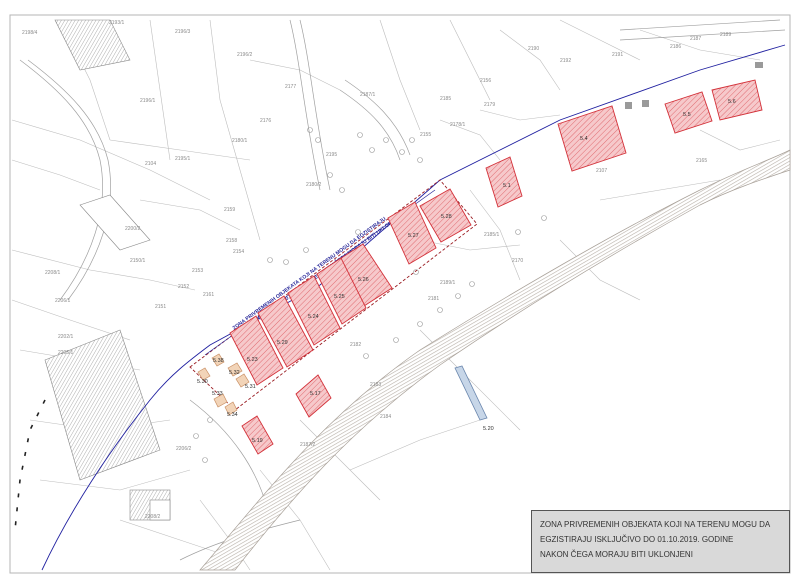 This screenshot has width=800, height=580. What do you see at coordinates (229, 210) in the screenshot?
I see `svg-text: 2159` at bounding box center [229, 210].